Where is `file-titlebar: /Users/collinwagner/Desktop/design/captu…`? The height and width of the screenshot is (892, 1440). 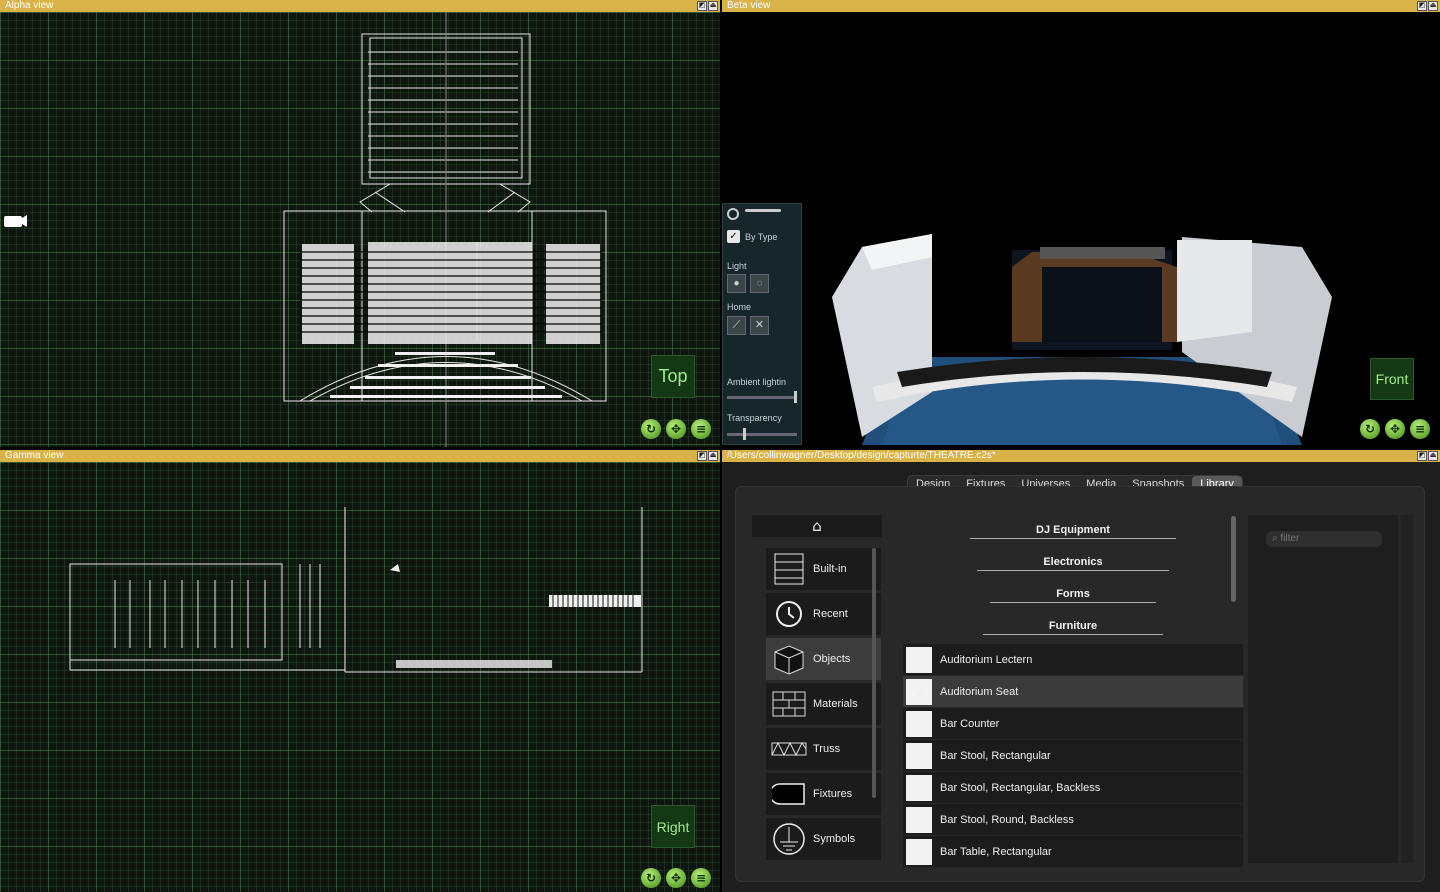
file-titlebar: /Users/collinwagner/Desktop/design/captu… is located at coordinates (1081, 456).